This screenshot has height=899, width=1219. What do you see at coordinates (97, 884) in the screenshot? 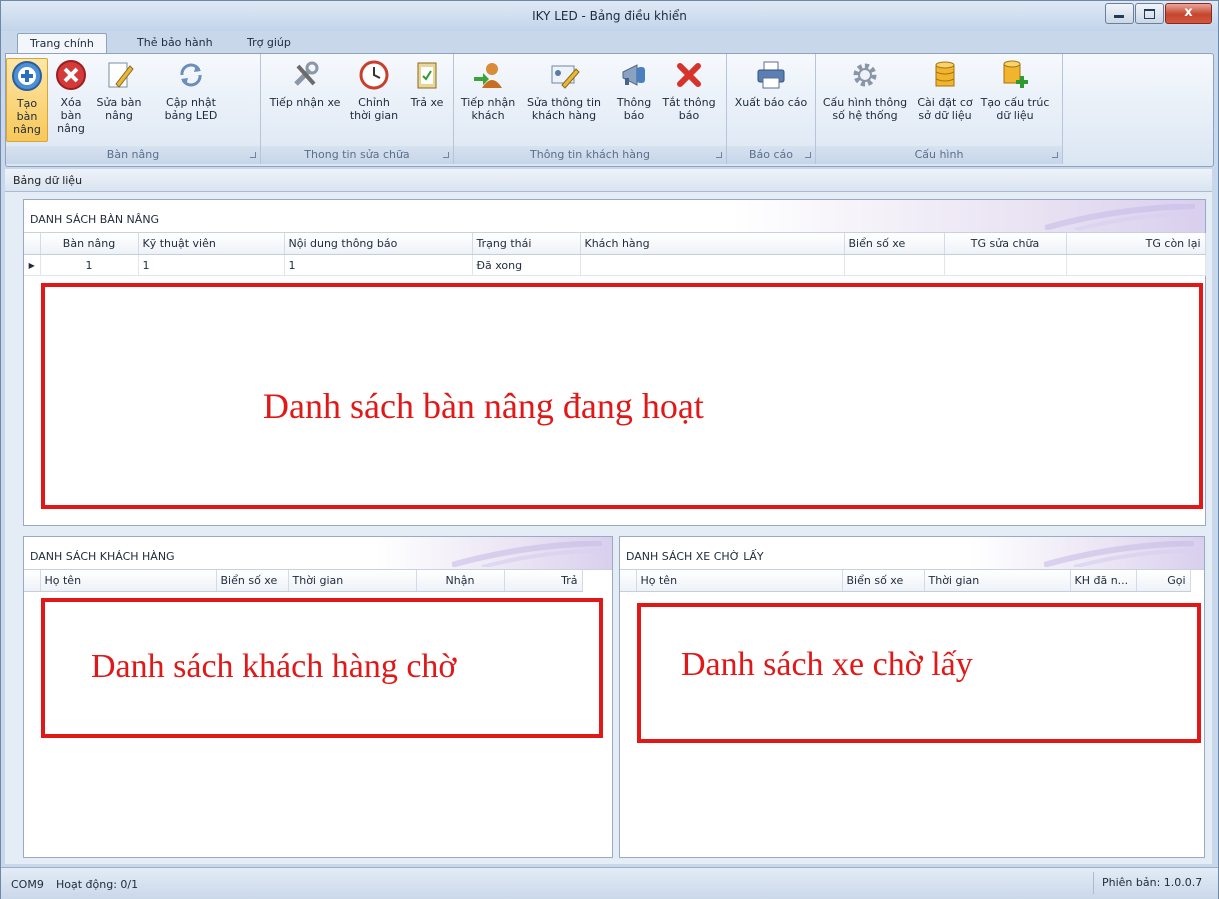
I see `activity-status: Hoạt động: 0/1` at bounding box center [97, 884].